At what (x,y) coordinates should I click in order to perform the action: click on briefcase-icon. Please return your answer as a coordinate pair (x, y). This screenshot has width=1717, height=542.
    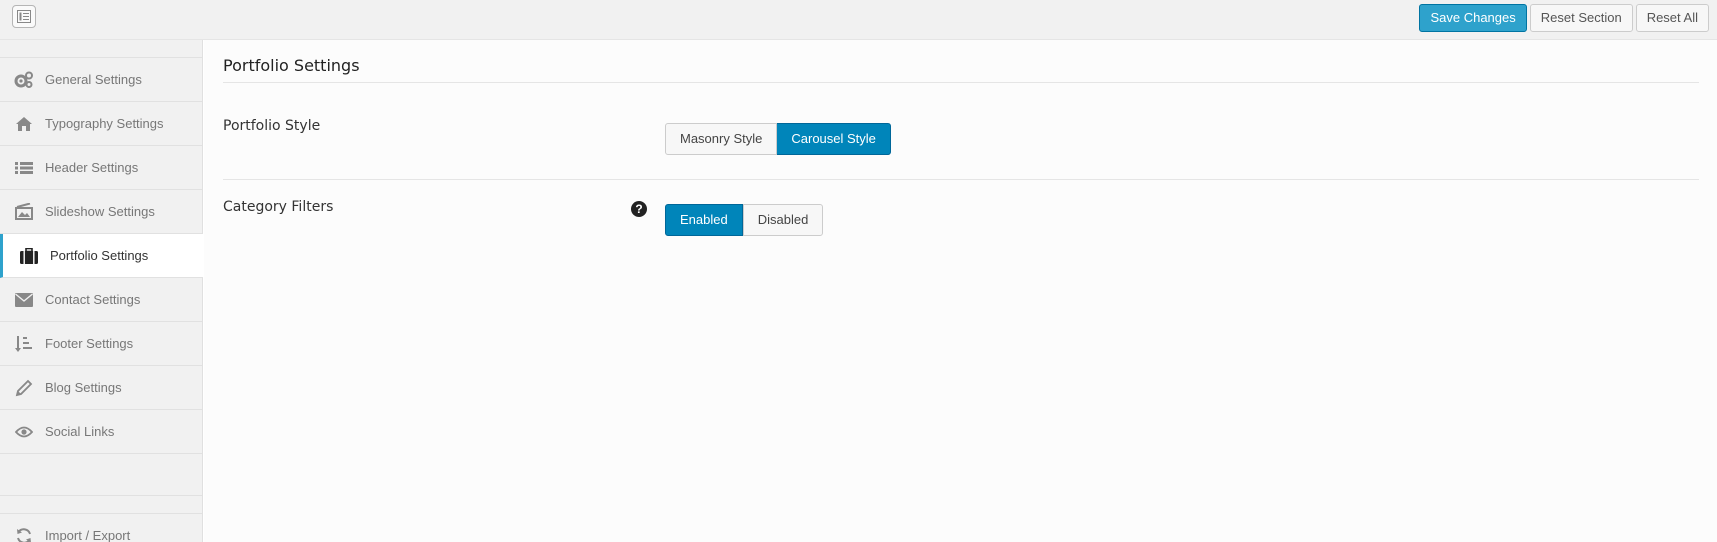
    Looking at the image, I should click on (29, 256).